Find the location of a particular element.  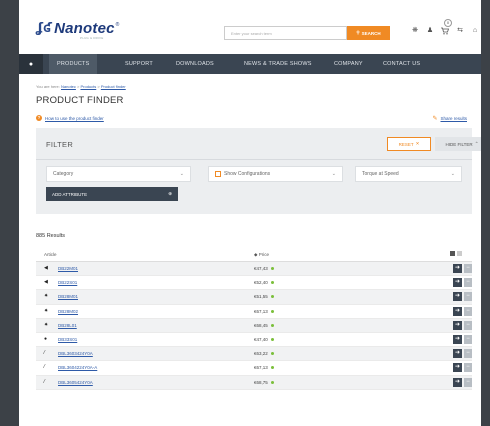

hide-filter-button: HIDE FILTER ⌃ is located at coordinates (458, 144).